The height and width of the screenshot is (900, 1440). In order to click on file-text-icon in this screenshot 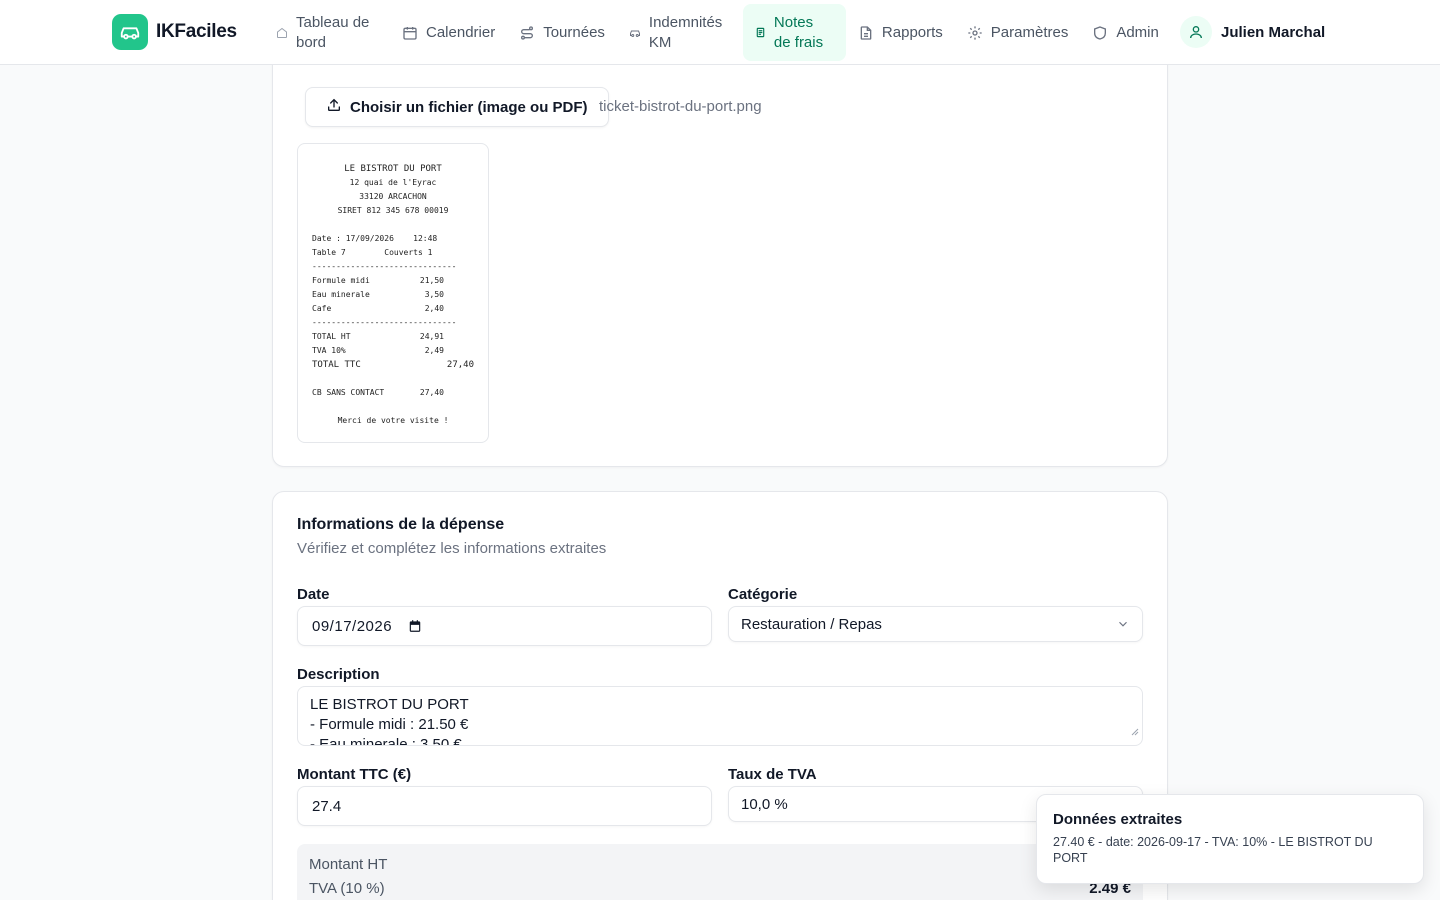, I will do `click(866, 33)`.